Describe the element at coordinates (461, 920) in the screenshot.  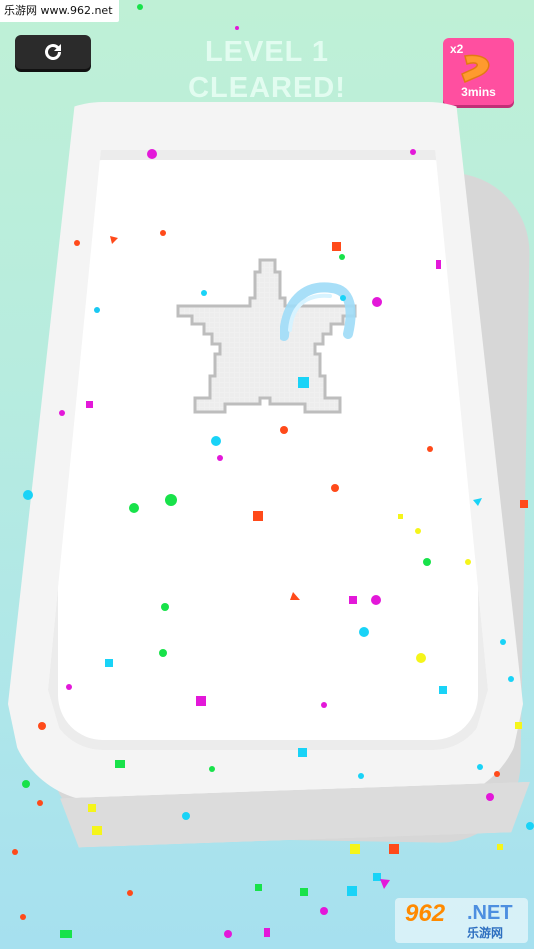
I see `brand-watermark: 962 .NET 乐游网` at that location.